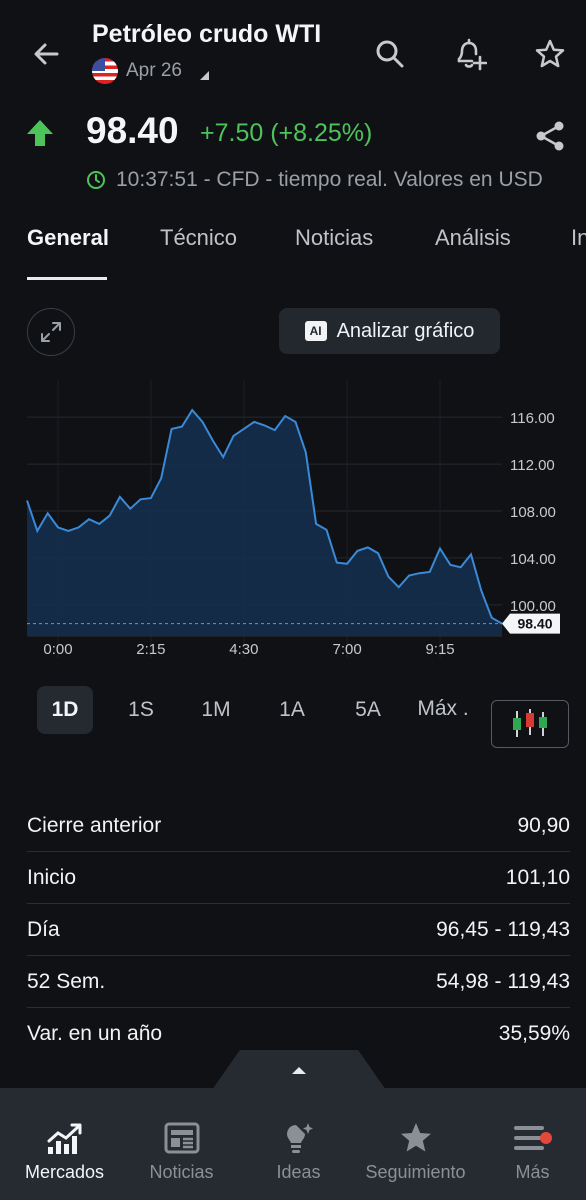 This screenshot has width=586, height=1200. I want to click on stat-value: 96,45 - 119,43, so click(503, 929).